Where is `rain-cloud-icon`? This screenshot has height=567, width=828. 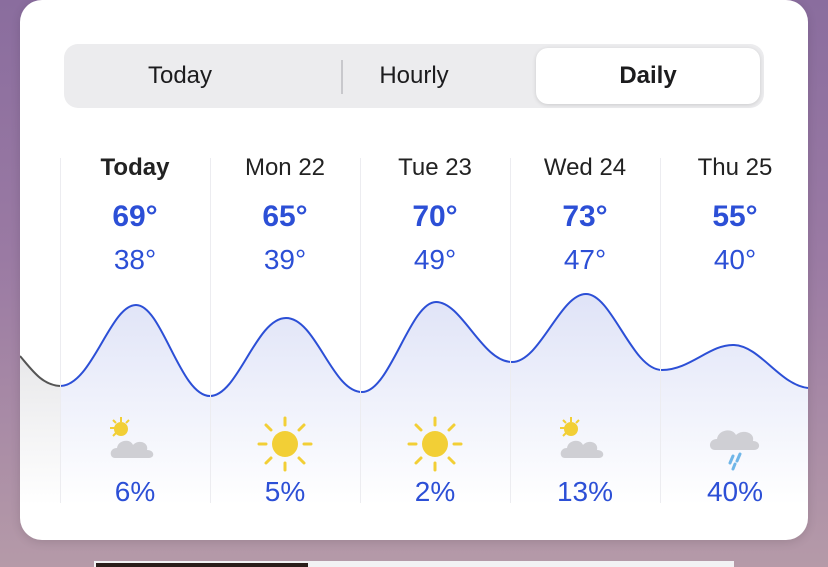 rain-cloud-icon is located at coordinates (734, 450).